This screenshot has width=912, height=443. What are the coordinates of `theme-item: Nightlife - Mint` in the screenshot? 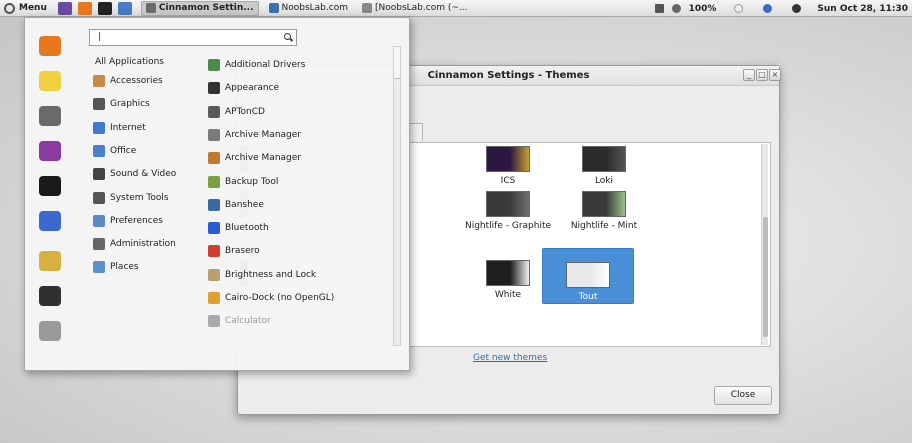 It's located at (604, 211).